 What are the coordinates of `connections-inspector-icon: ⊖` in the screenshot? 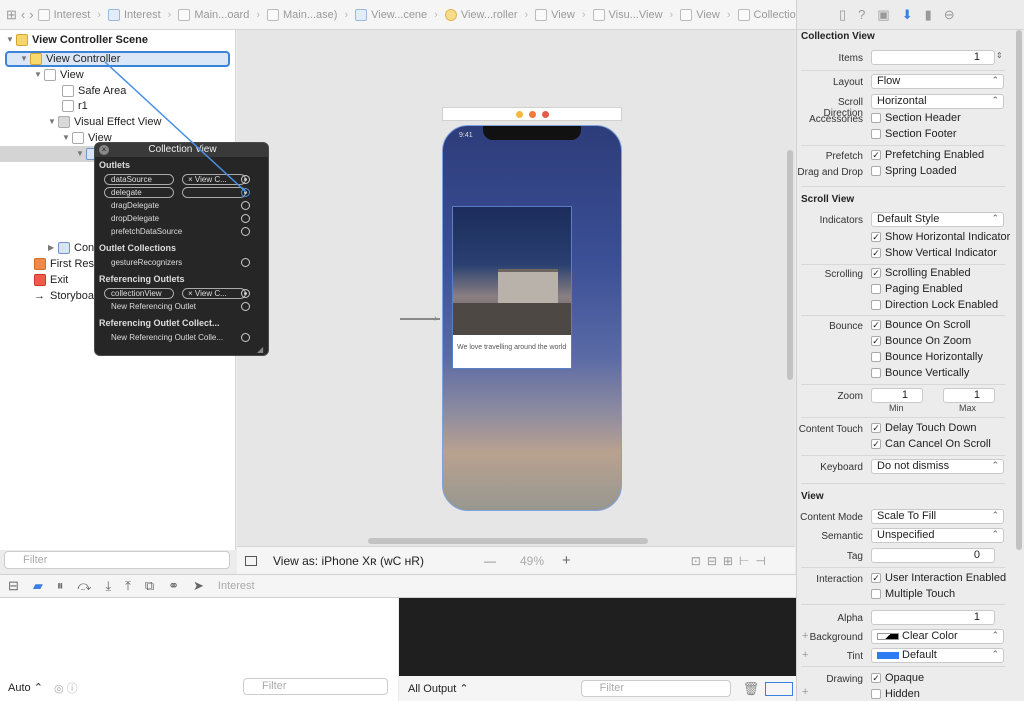 It's located at (949, 15).